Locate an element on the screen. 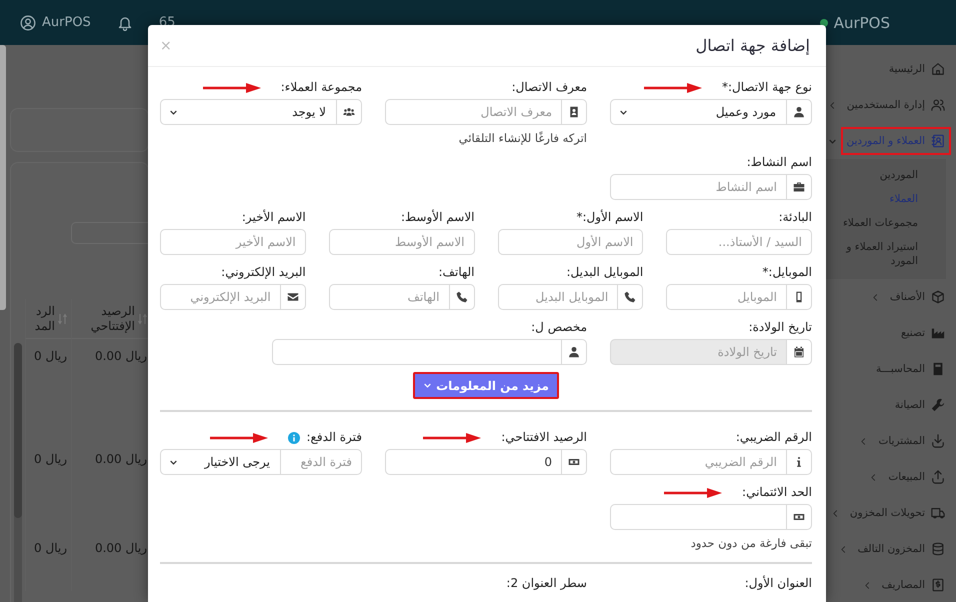 The width and height of the screenshot is (956, 602). sidebar-item: المشتريات is located at coordinates (911, 441).